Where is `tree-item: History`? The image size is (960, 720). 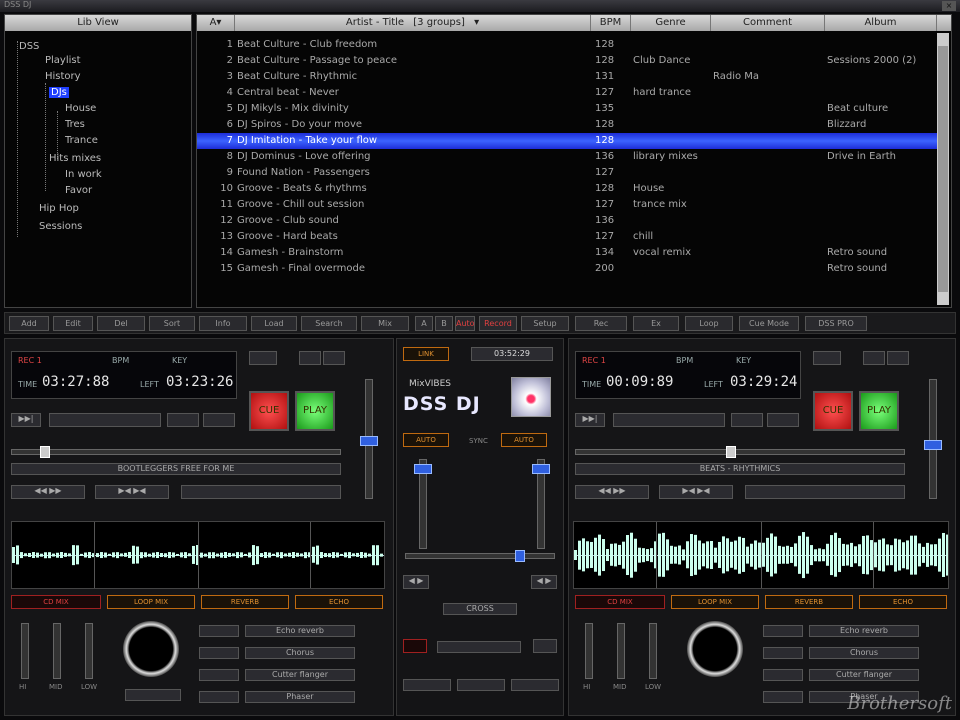 tree-item: History is located at coordinates (63, 76).